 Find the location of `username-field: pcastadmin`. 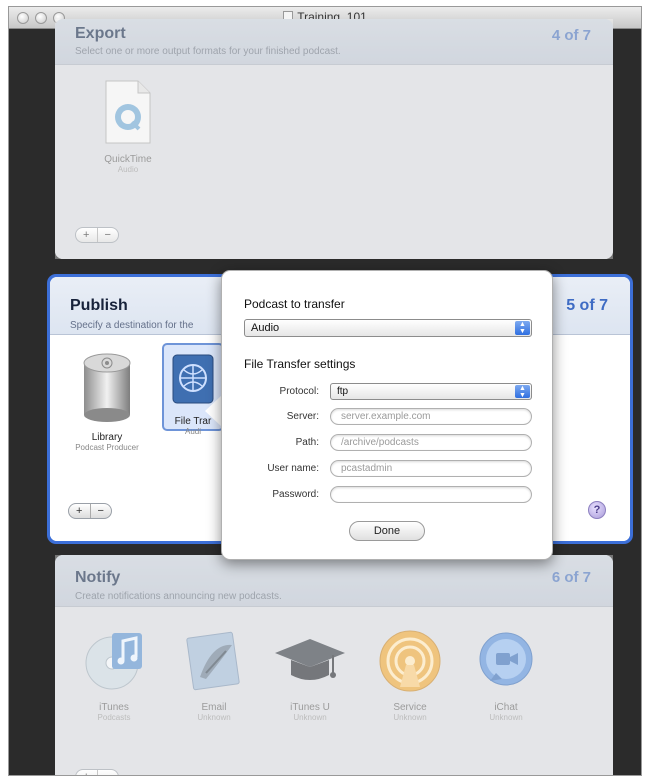

username-field: pcastadmin is located at coordinates (431, 468).